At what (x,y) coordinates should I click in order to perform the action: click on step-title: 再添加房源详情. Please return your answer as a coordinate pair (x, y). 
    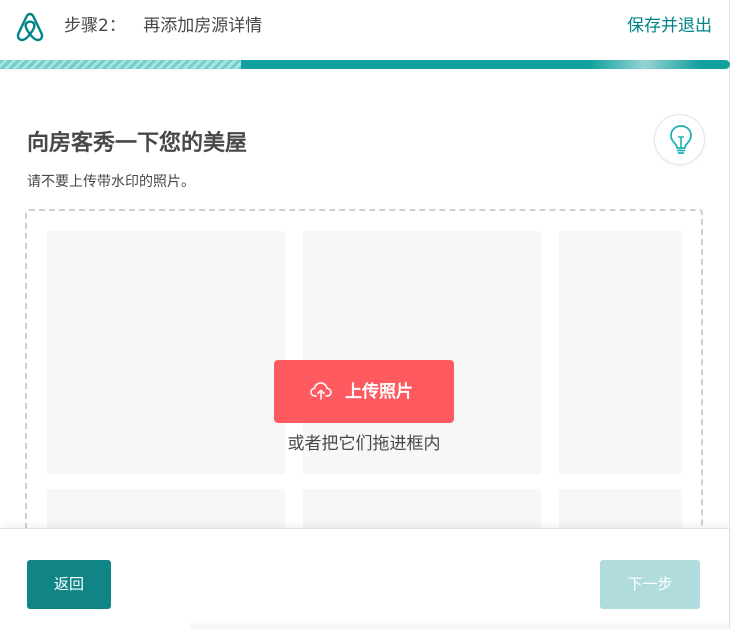
    Looking at the image, I should click on (203, 26).